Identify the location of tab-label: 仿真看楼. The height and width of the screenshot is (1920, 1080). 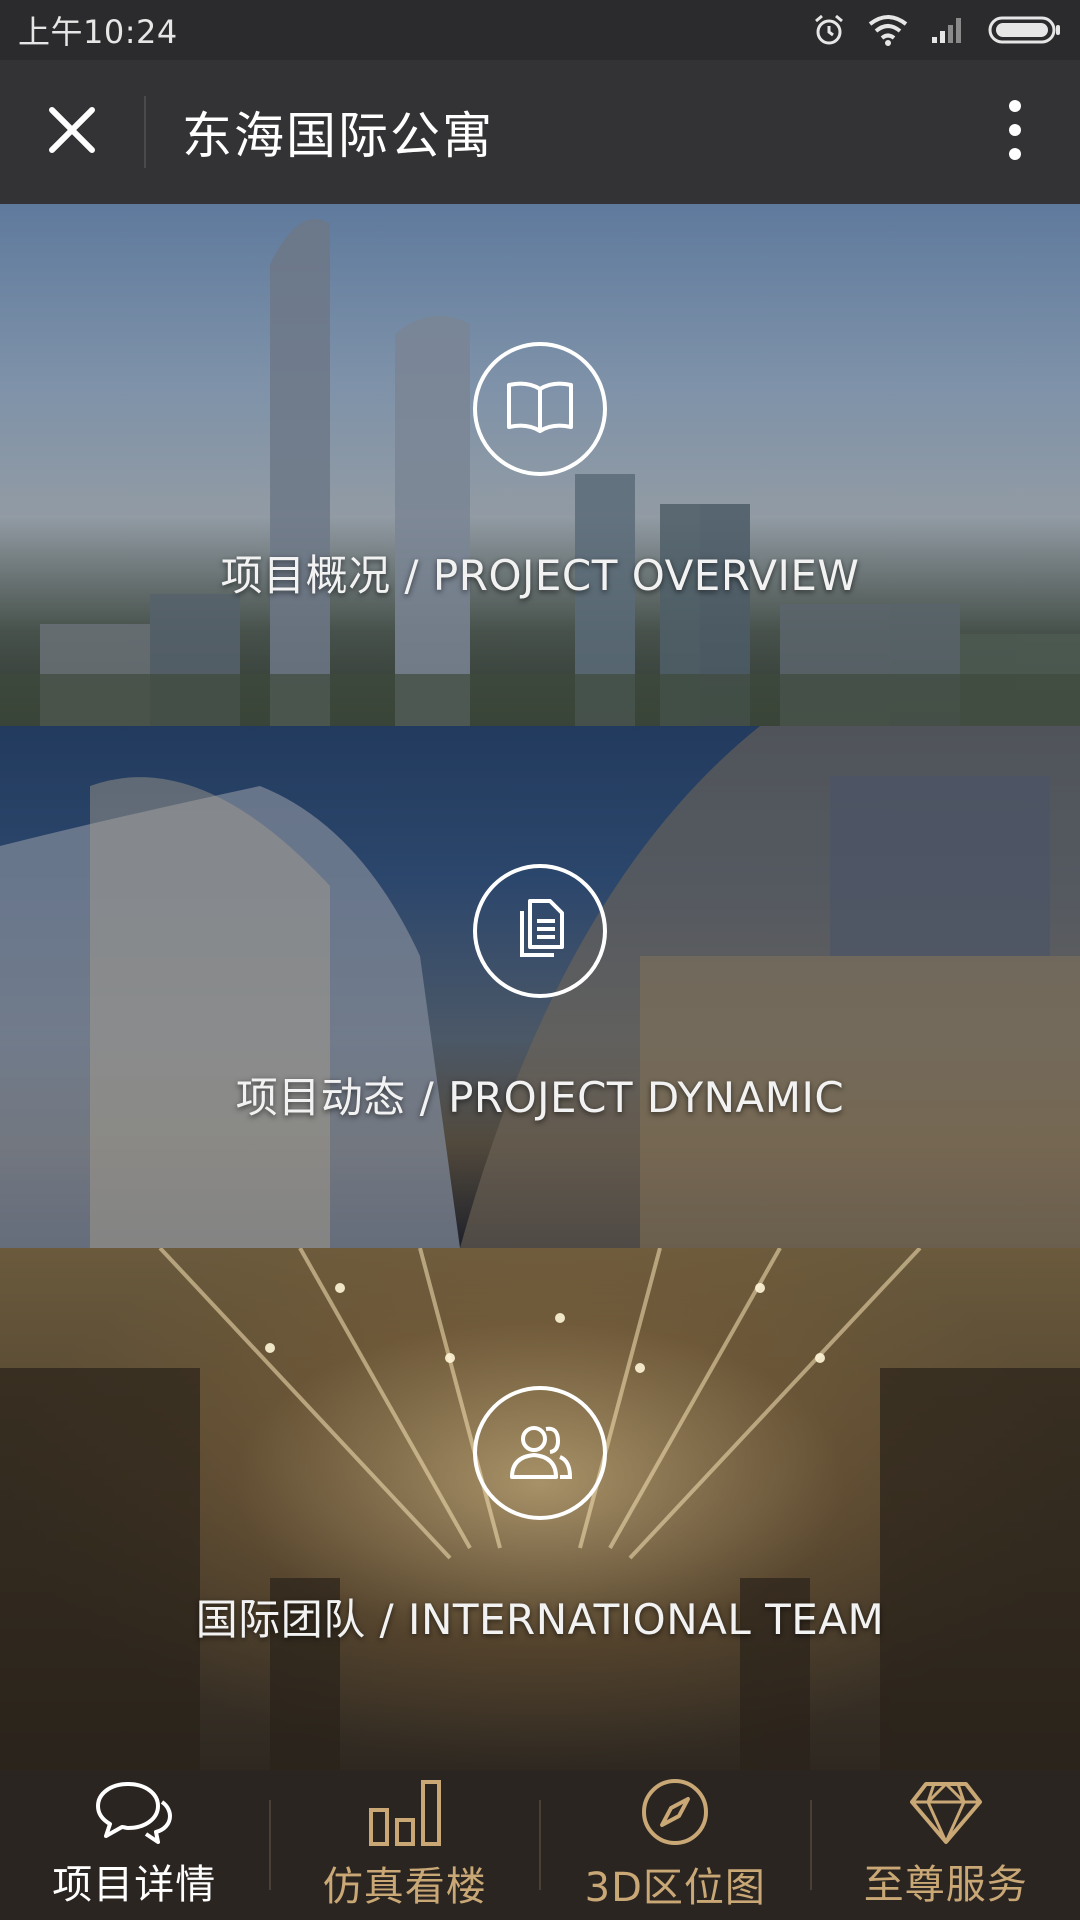
(404, 1887).